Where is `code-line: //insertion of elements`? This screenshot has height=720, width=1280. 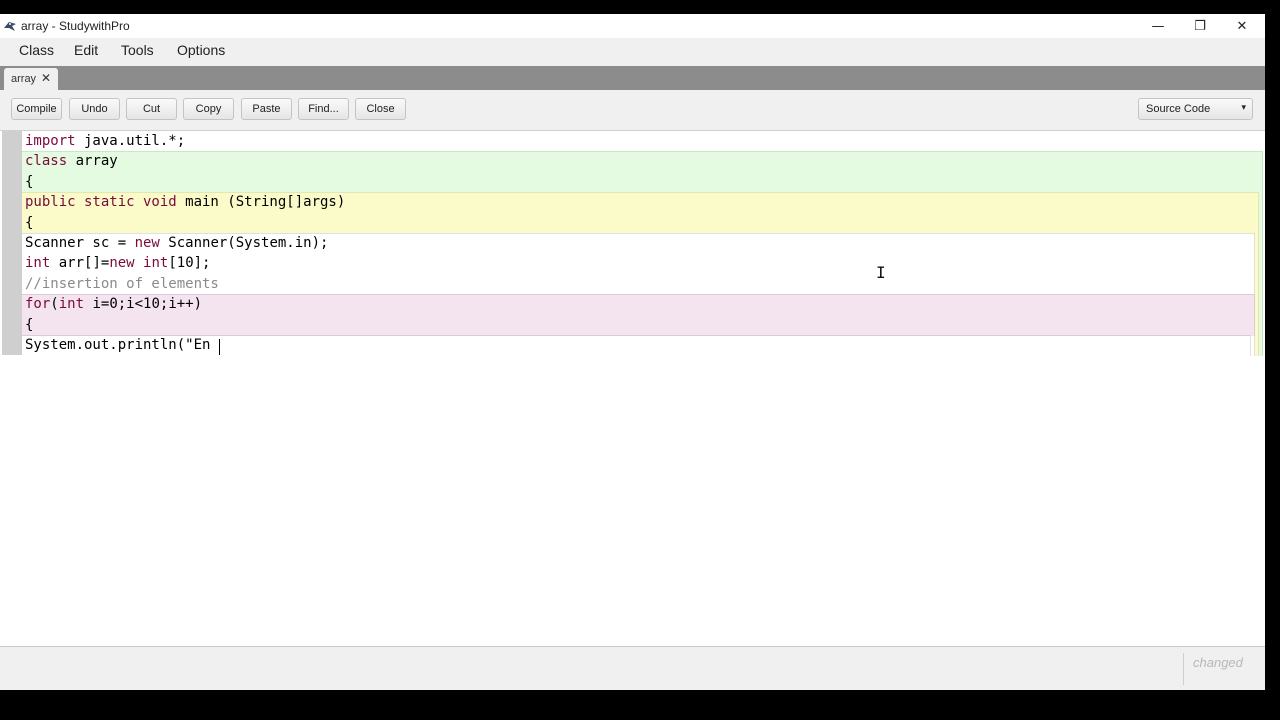
code-line: //insertion of elements is located at coordinates (122, 284).